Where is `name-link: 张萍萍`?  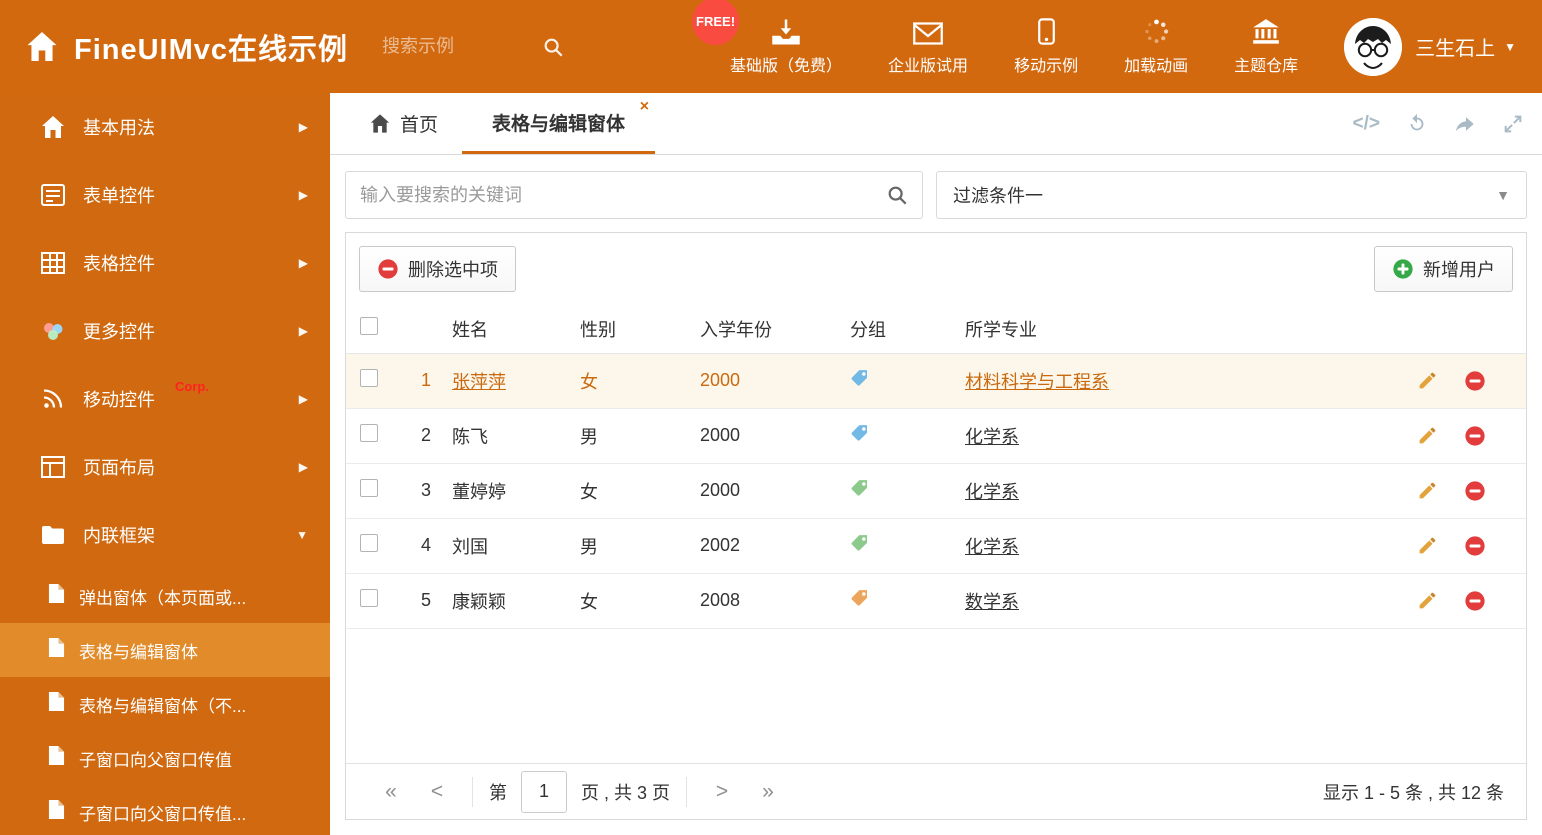 name-link: 张萍萍 is located at coordinates (479, 382).